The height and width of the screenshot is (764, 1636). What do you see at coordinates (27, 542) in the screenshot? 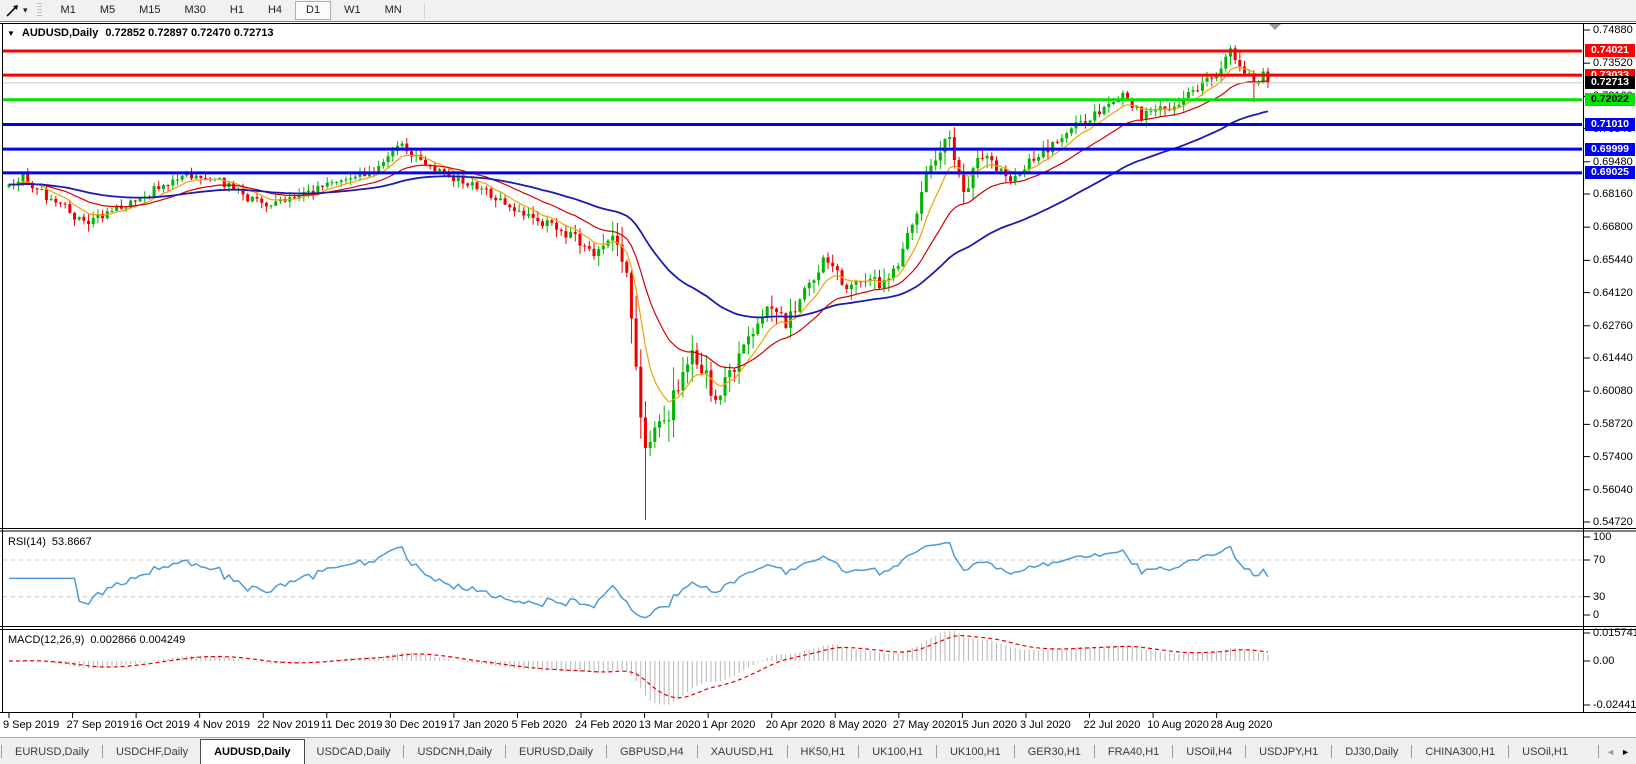
I see `rsi-name: RSI(14)` at bounding box center [27, 542].